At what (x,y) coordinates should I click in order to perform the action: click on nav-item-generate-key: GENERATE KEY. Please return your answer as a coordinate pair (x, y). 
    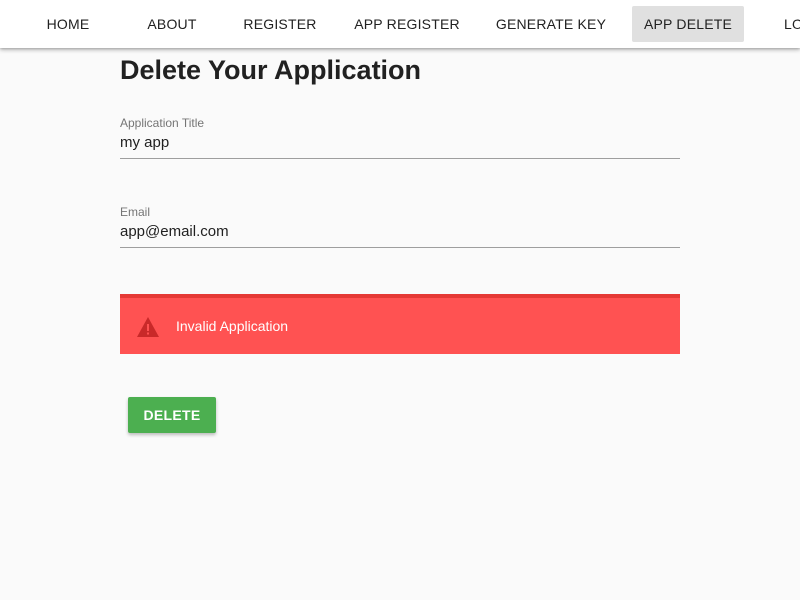
    Looking at the image, I should click on (551, 24).